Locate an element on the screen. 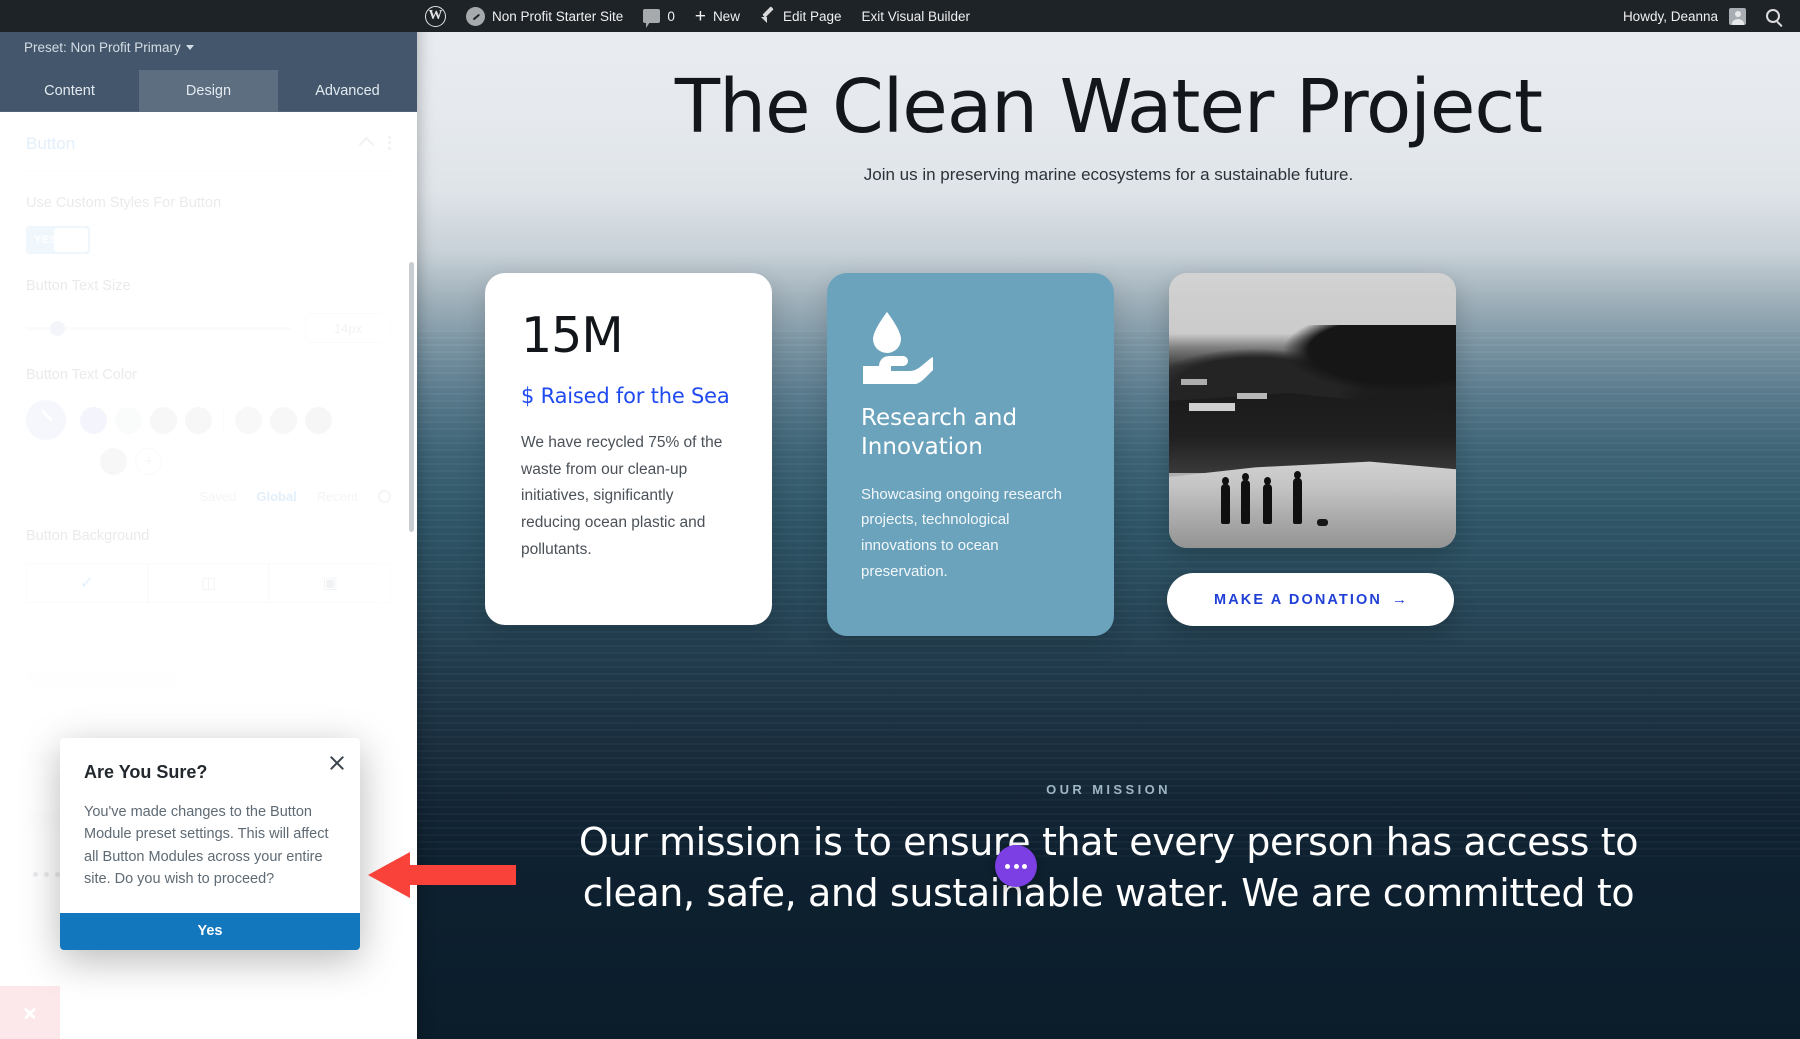  wordpress-logo-menu: W is located at coordinates (436, 16).